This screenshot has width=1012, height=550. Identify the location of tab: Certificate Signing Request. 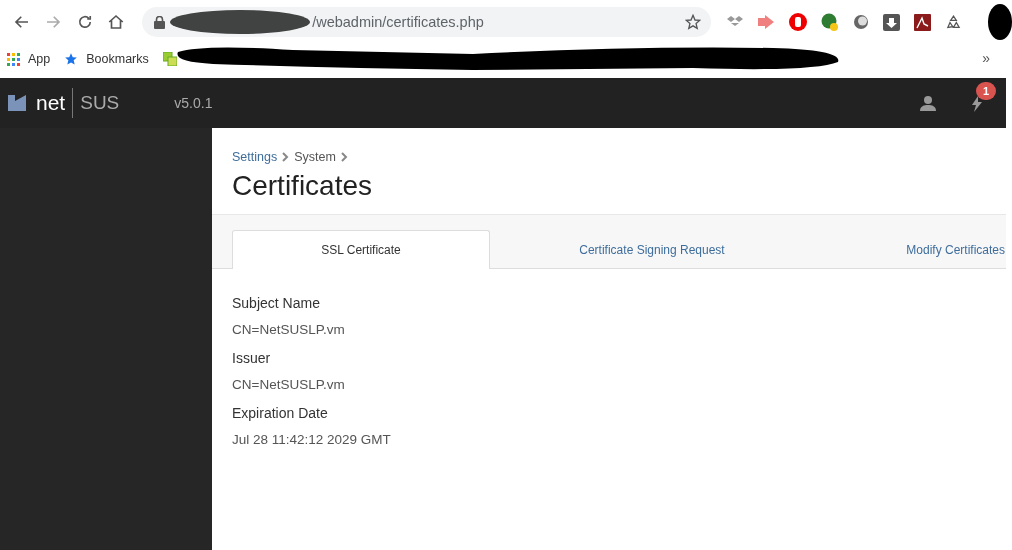
(652, 249).